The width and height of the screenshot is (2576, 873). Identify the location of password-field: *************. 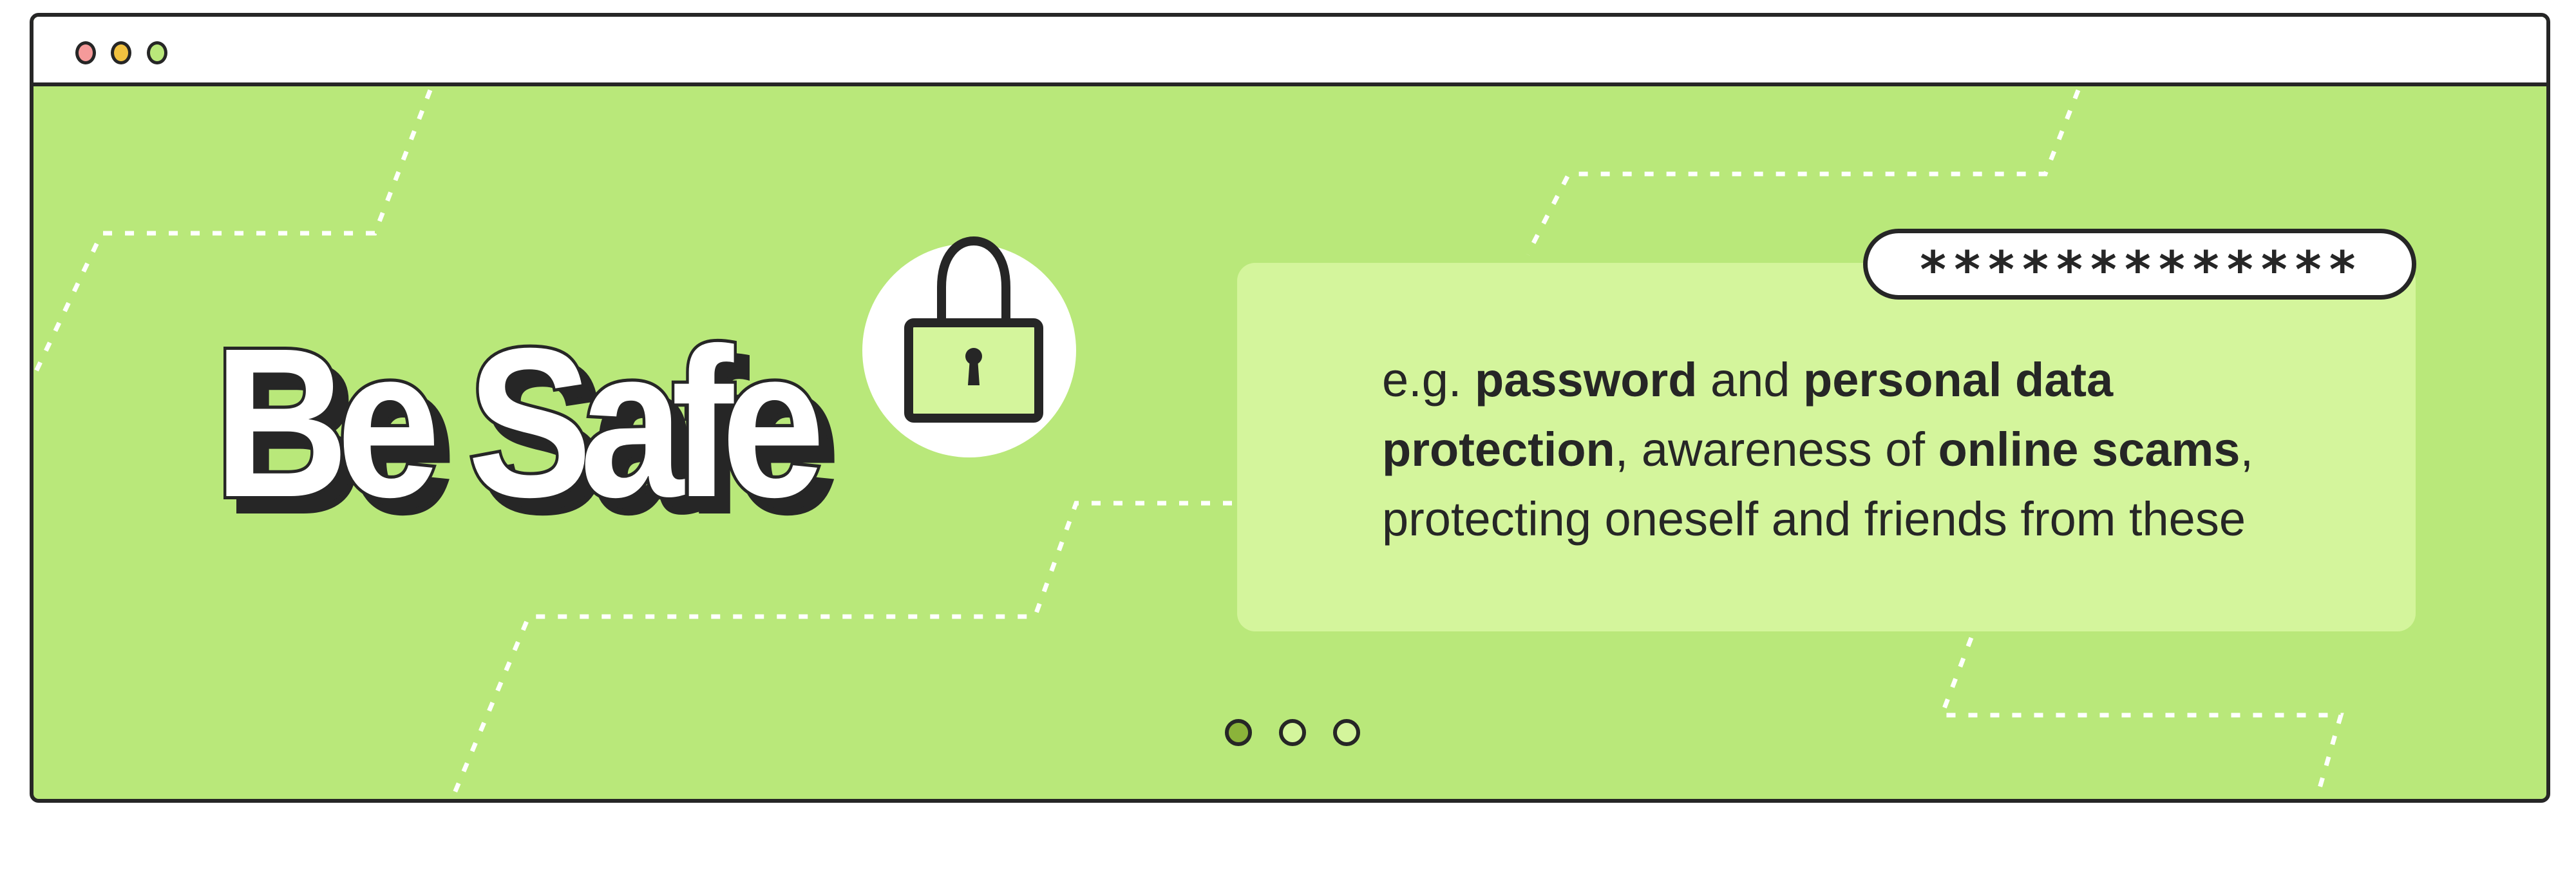
(2139, 265).